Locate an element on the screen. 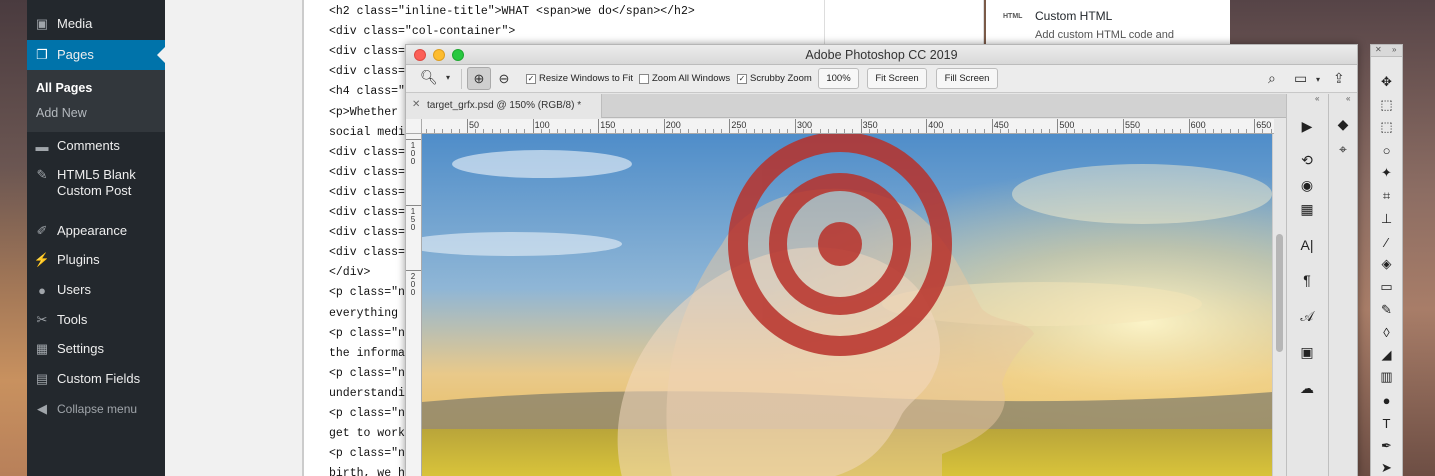  dodge-tool-icon: ● is located at coordinates (1386, 400).